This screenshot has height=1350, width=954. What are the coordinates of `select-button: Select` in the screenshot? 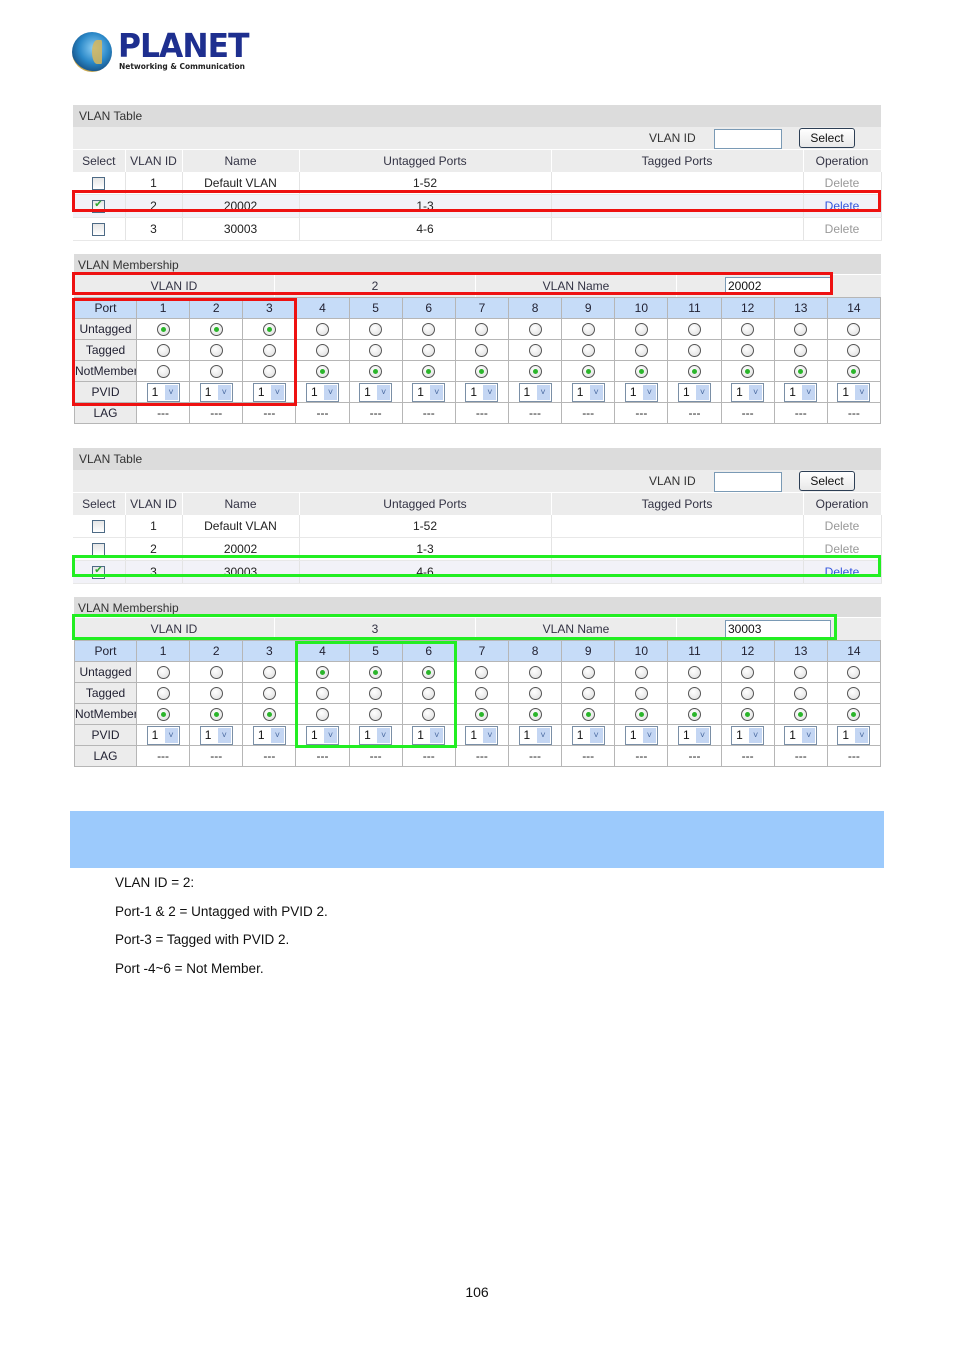 It's located at (827, 138).